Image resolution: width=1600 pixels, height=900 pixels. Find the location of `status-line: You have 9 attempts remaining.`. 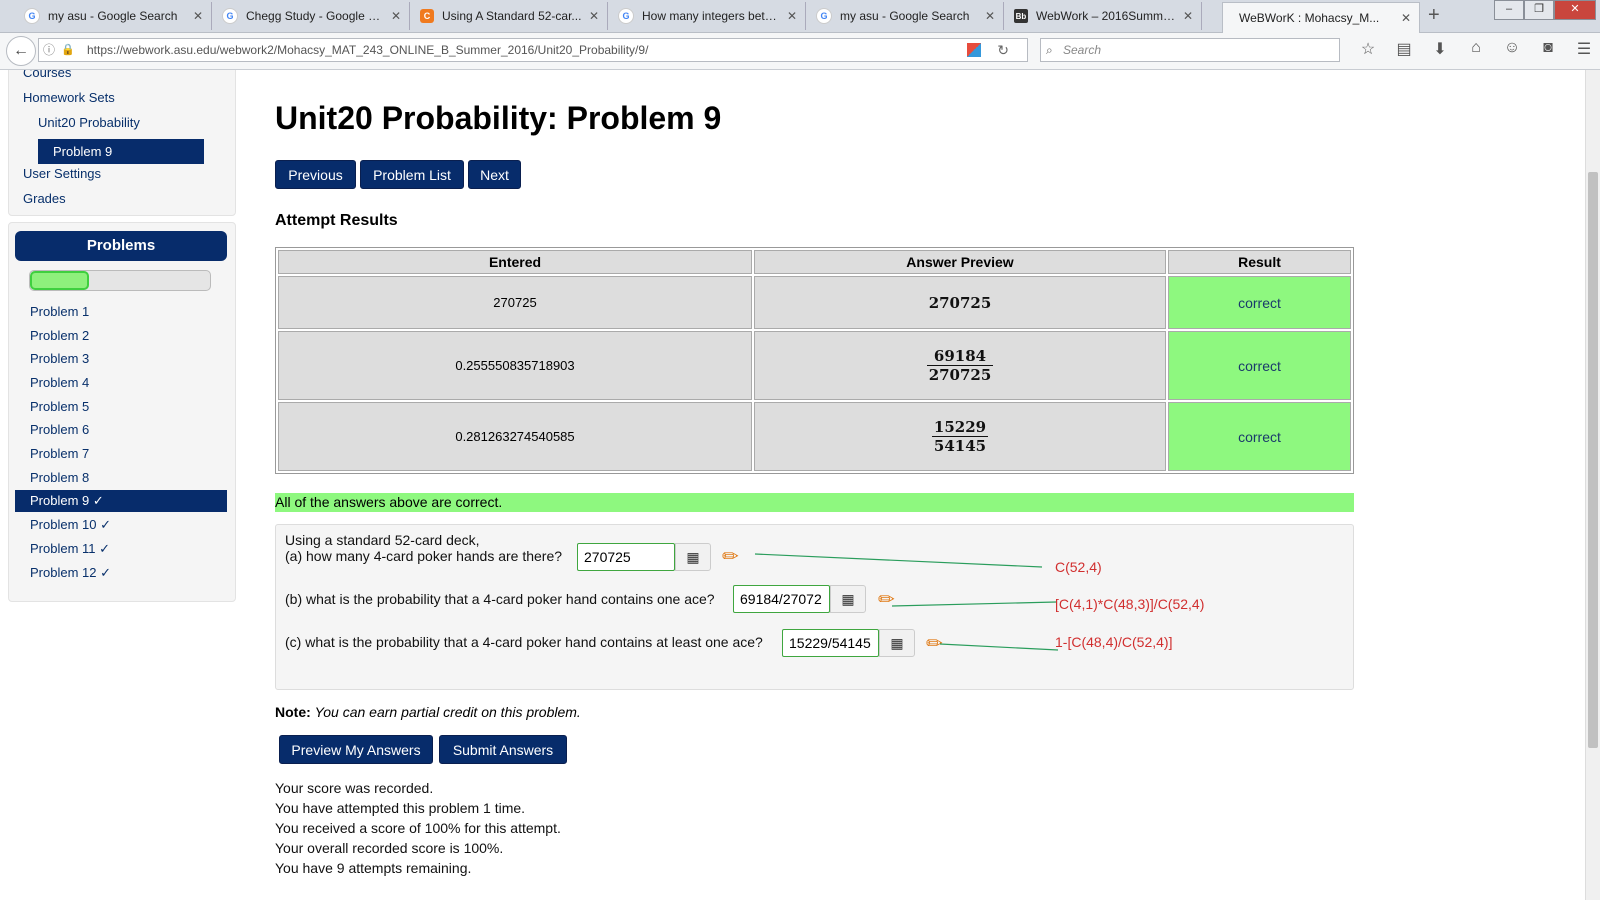

status-line: You have 9 attempts remaining. is located at coordinates (373, 868).